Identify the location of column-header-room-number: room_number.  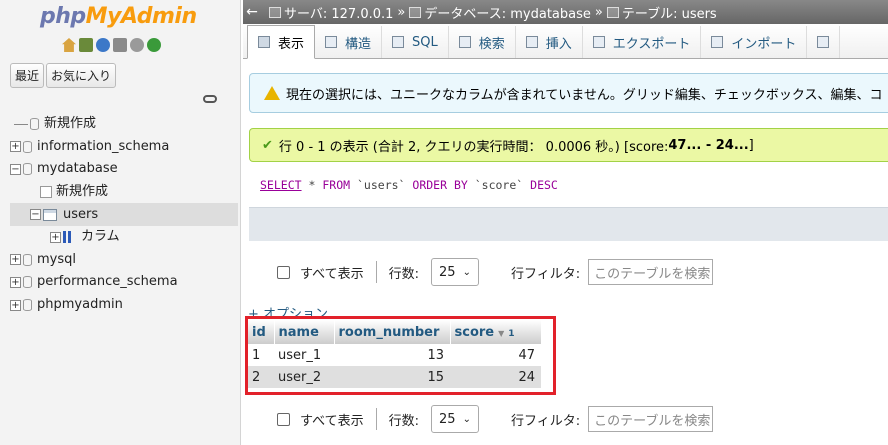
(392, 332).